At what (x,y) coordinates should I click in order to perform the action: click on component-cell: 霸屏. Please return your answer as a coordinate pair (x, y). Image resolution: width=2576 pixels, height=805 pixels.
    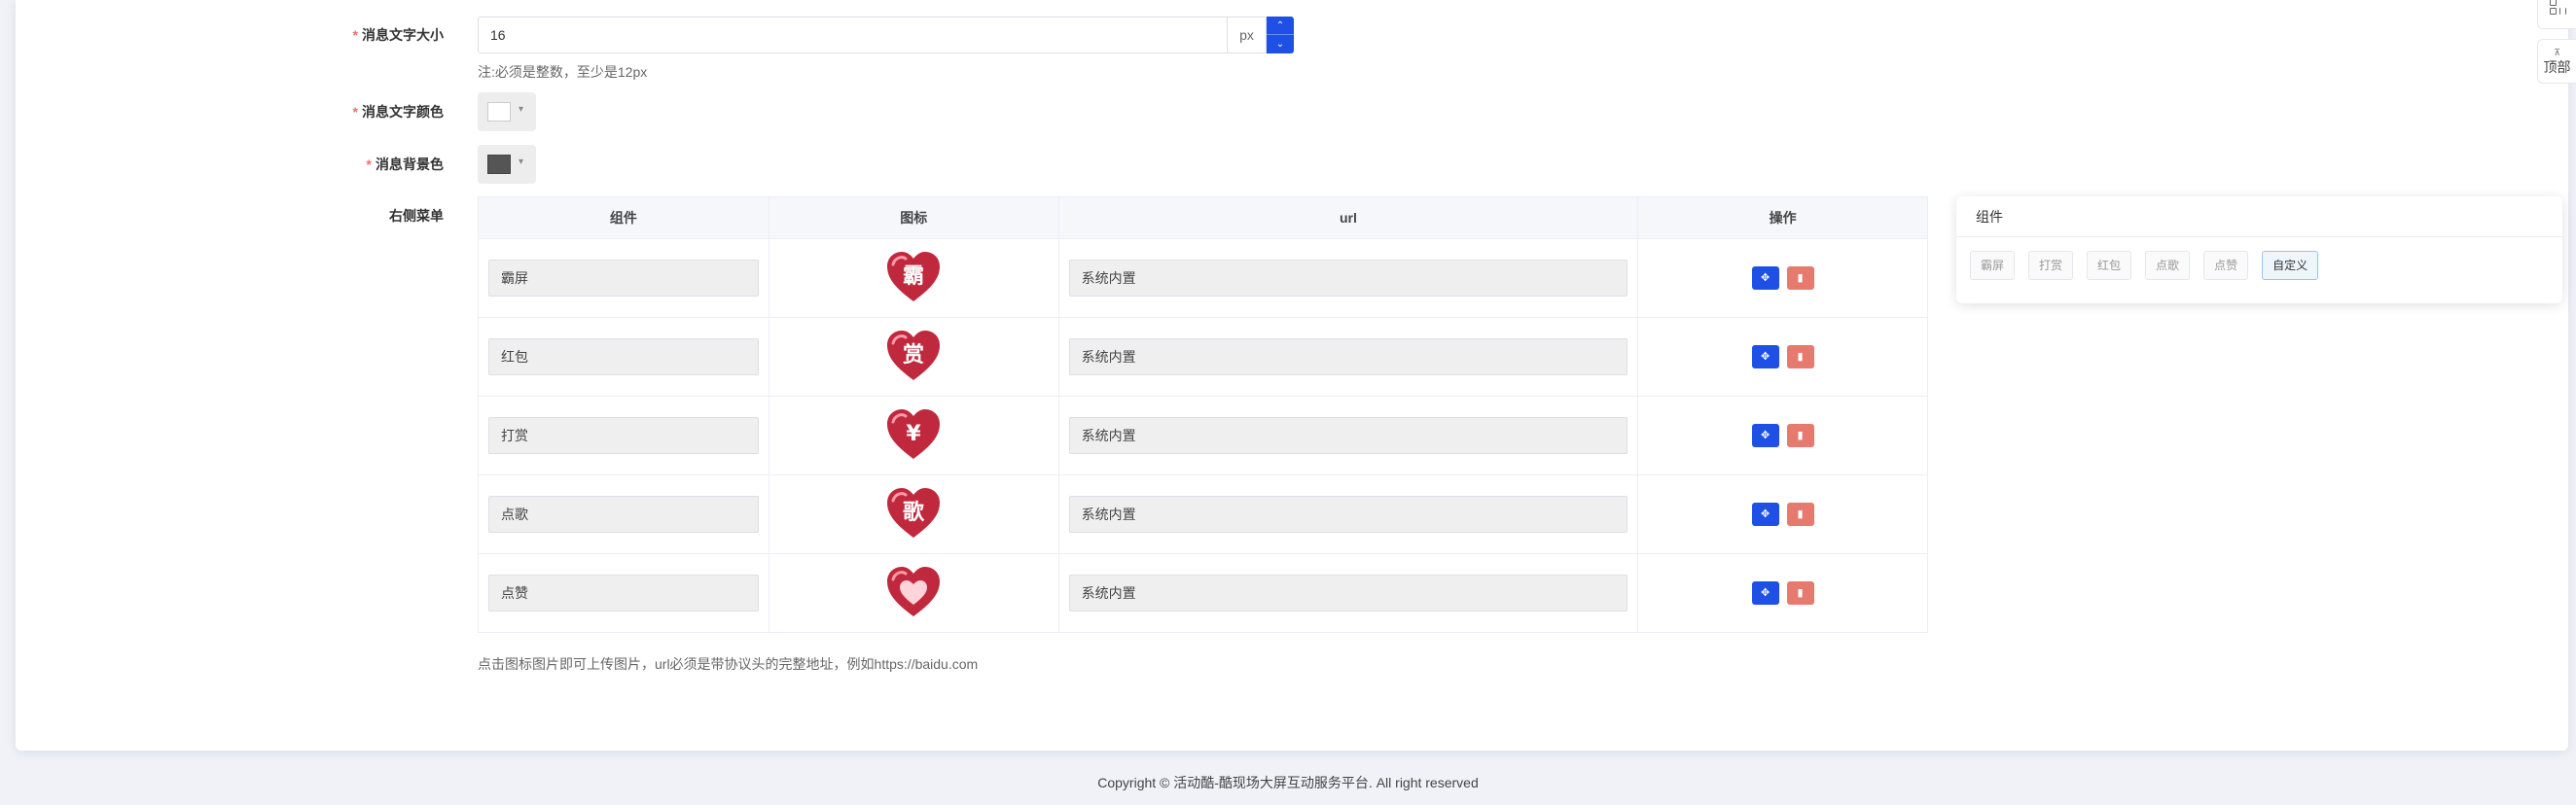
    Looking at the image, I should click on (623, 278).